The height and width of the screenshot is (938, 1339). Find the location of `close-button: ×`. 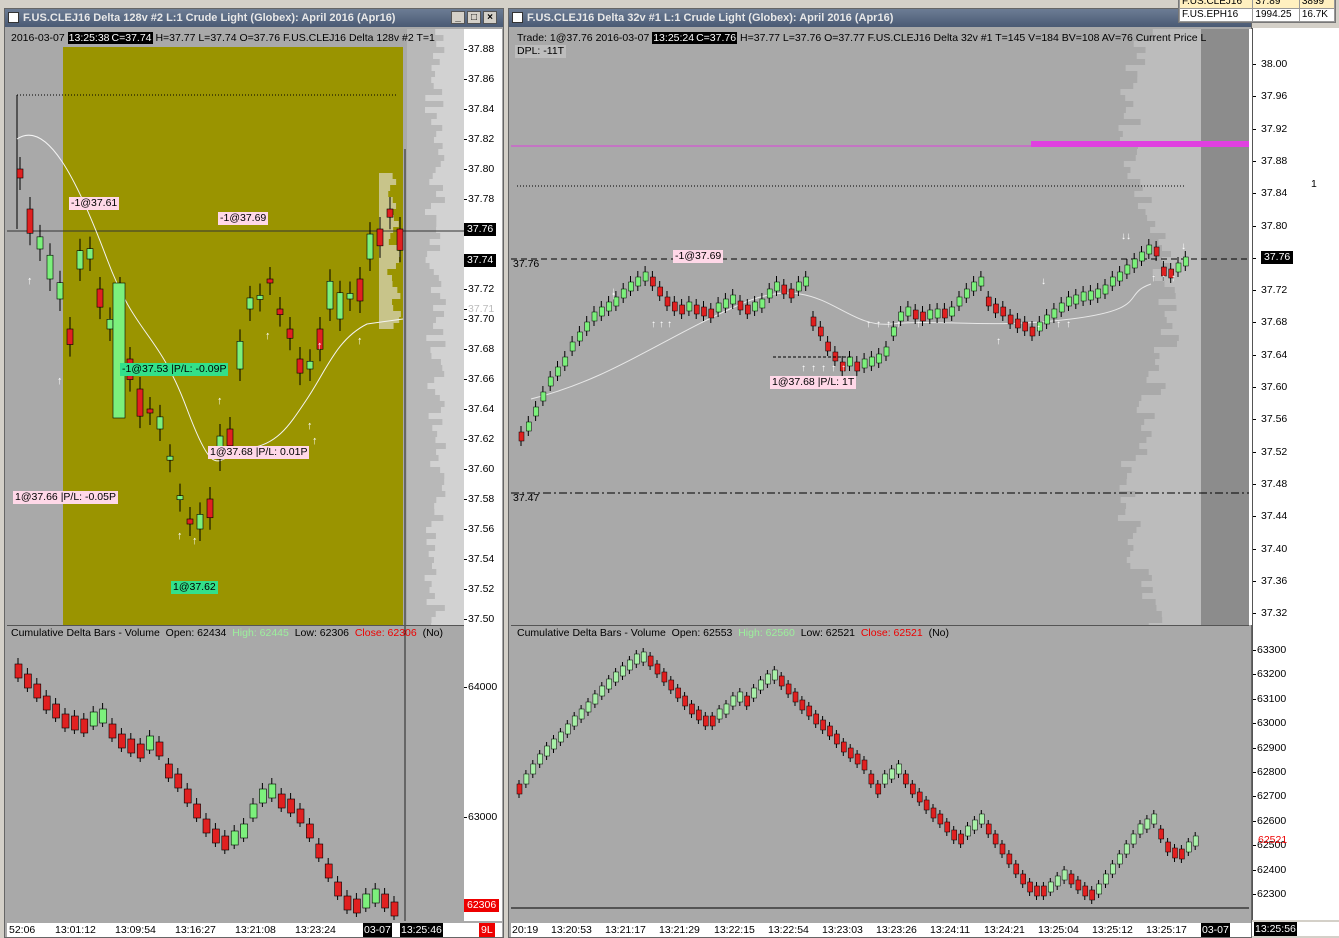

close-button: × is located at coordinates (490, 17).